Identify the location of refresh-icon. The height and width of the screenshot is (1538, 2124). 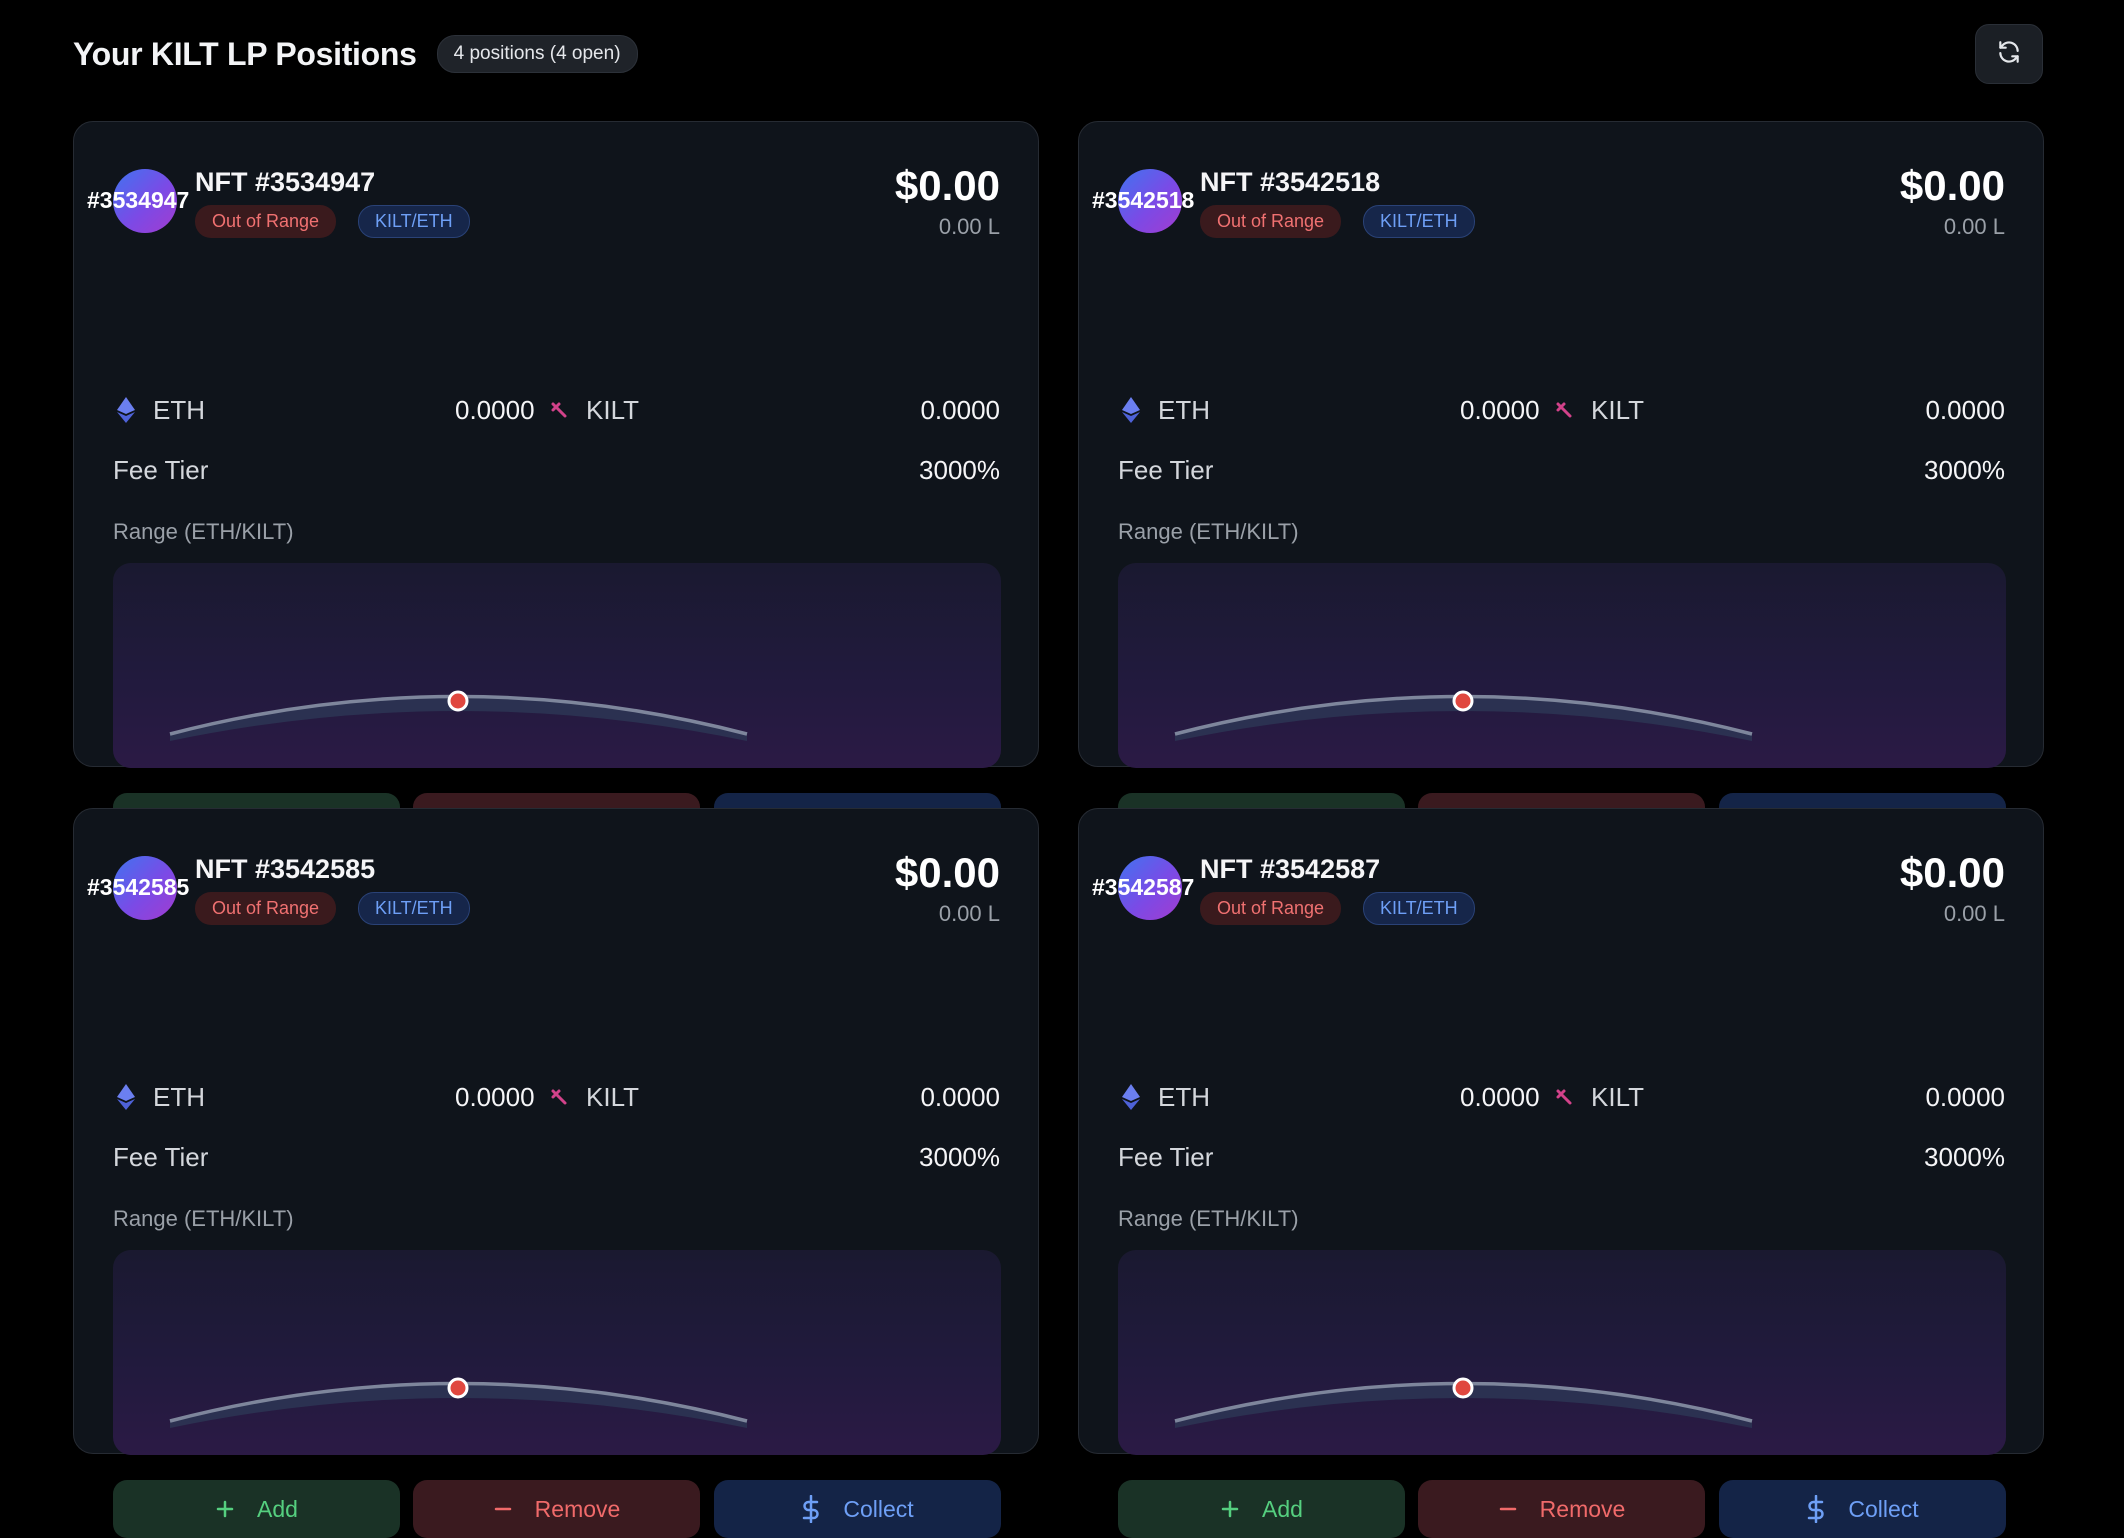
(2009, 54).